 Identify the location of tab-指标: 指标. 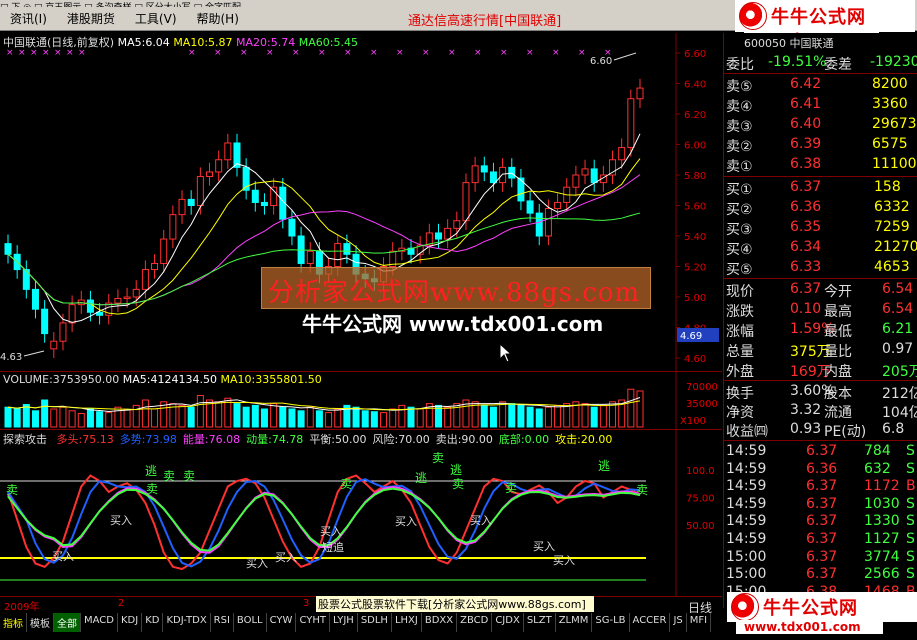
(13, 622).